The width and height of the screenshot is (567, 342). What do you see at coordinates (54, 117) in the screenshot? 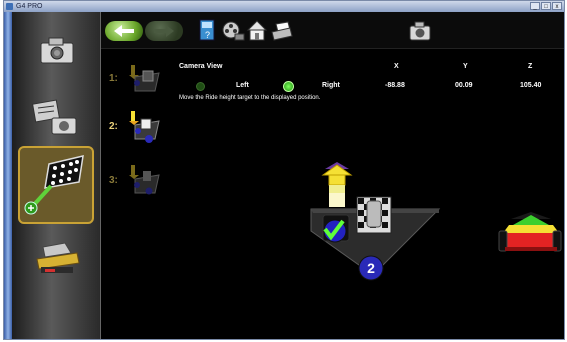
I see `camera-calibration-icon` at bounding box center [54, 117].